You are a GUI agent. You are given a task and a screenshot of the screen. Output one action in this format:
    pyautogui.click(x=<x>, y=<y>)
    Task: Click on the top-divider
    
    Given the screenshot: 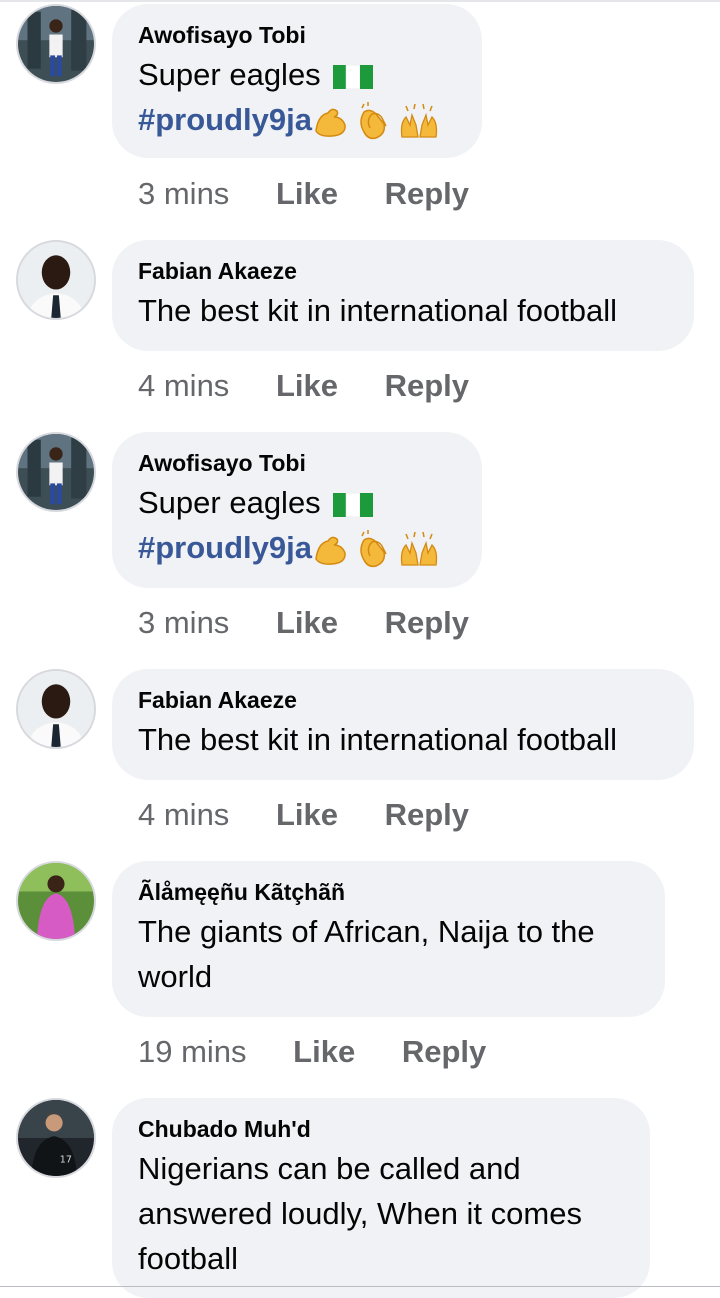 What is the action you would take?
    pyautogui.click(x=360, y=1)
    